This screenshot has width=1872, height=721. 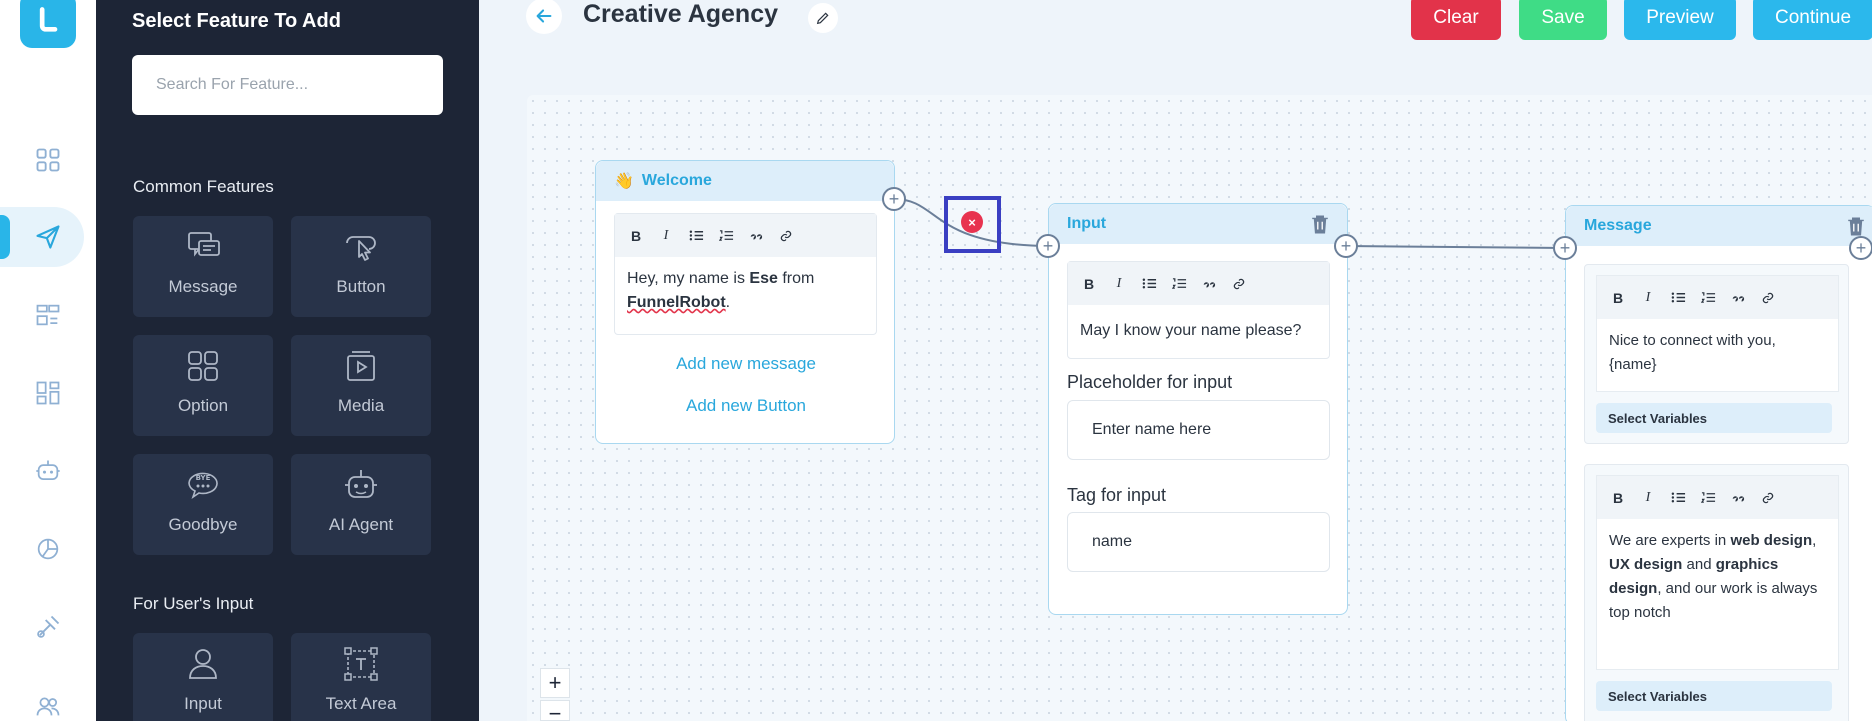 I want to click on feature-label: Goodbye, so click(x=203, y=524).